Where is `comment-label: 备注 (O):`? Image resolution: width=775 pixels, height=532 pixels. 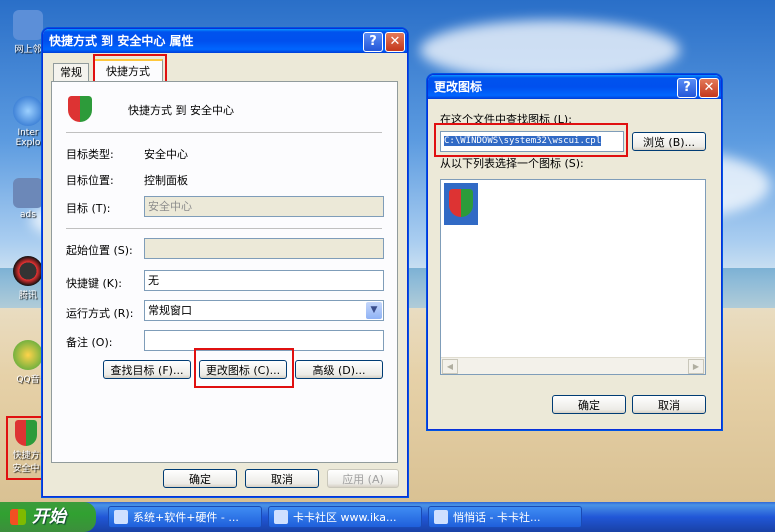 comment-label: 备注 (O): is located at coordinates (89, 342).